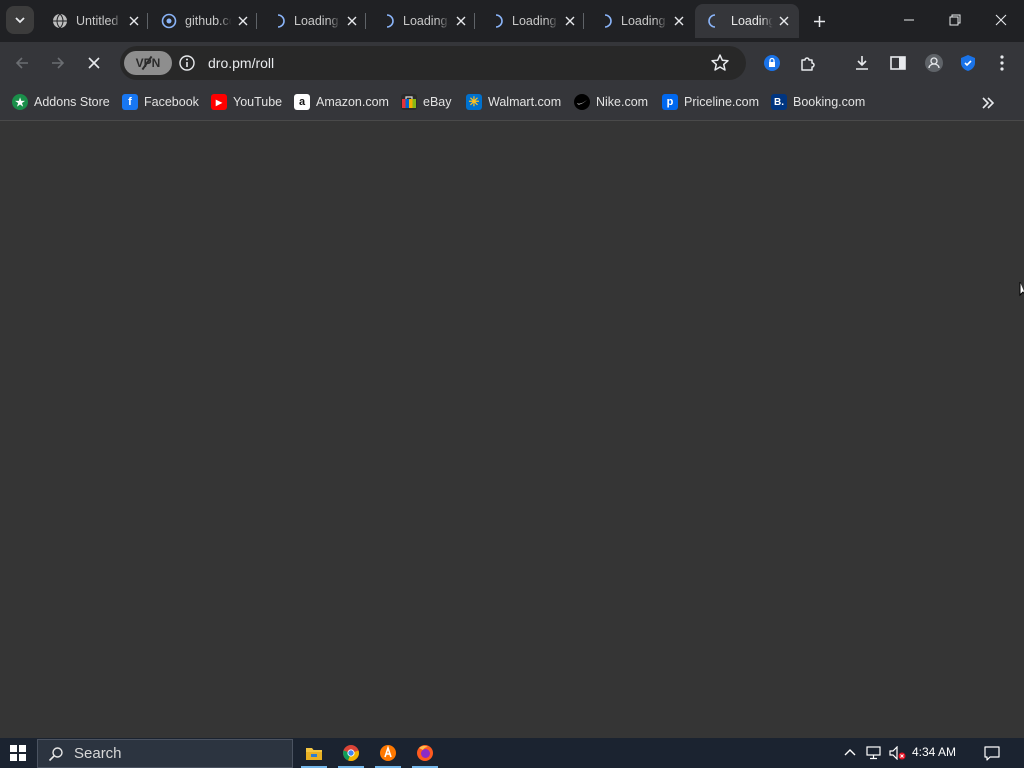 This screenshot has width=1024, height=768. I want to click on show-hidden-icons-button, so click(850, 753).